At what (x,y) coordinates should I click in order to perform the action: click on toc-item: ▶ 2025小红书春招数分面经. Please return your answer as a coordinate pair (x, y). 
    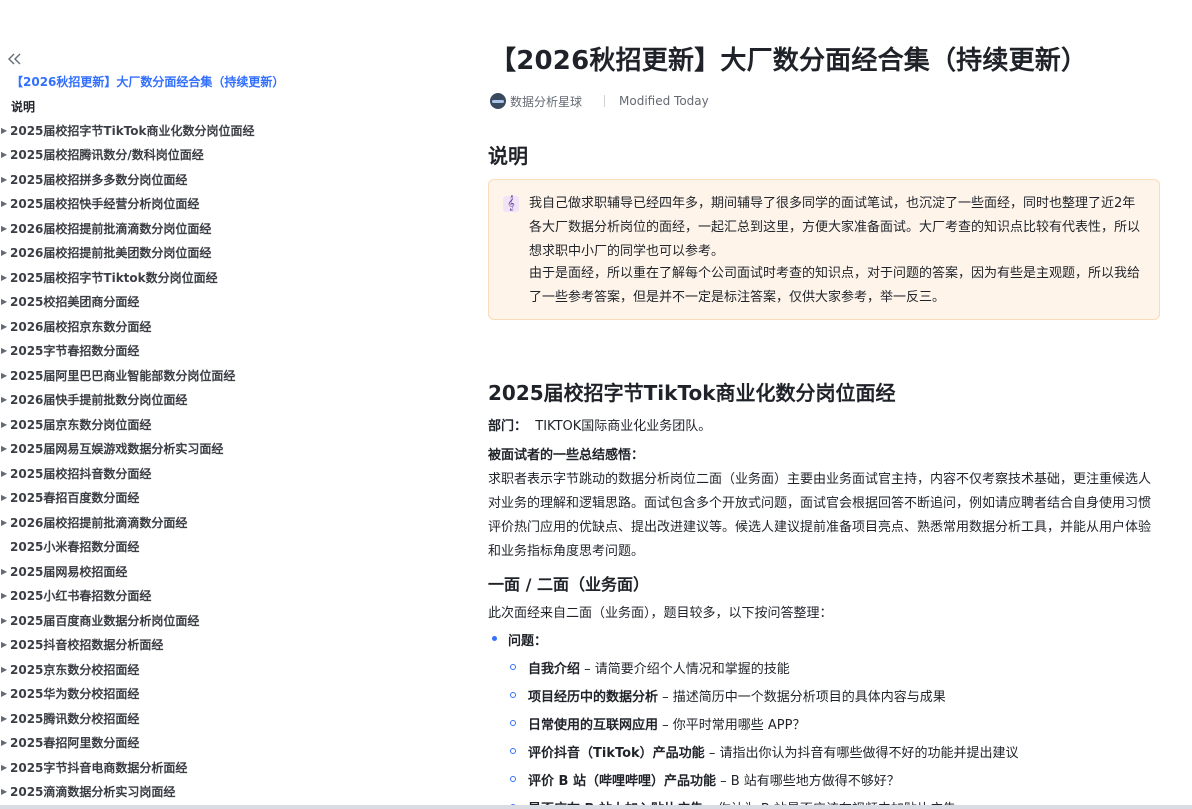
    Looking at the image, I should click on (150, 596).